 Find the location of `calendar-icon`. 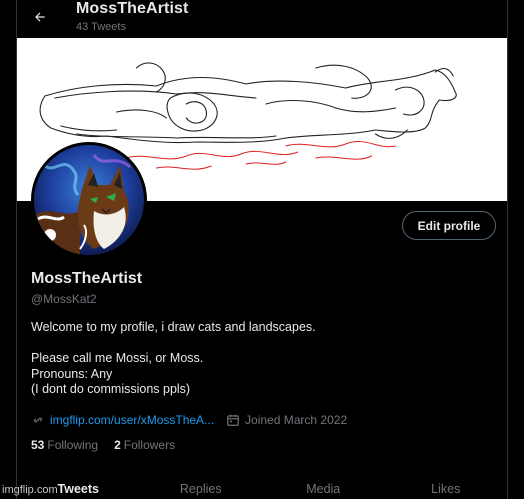

calendar-icon is located at coordinates (233, 420).